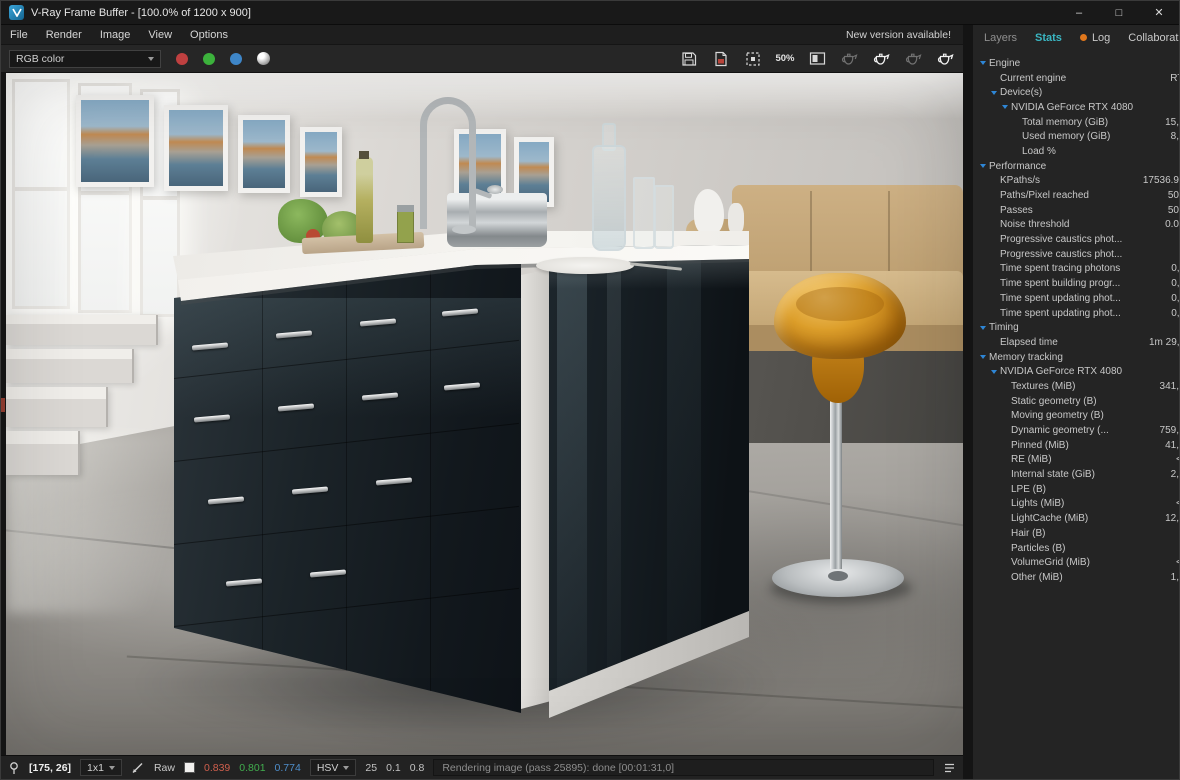  I want to click on scene-cushion-seam, so click(889, 233).